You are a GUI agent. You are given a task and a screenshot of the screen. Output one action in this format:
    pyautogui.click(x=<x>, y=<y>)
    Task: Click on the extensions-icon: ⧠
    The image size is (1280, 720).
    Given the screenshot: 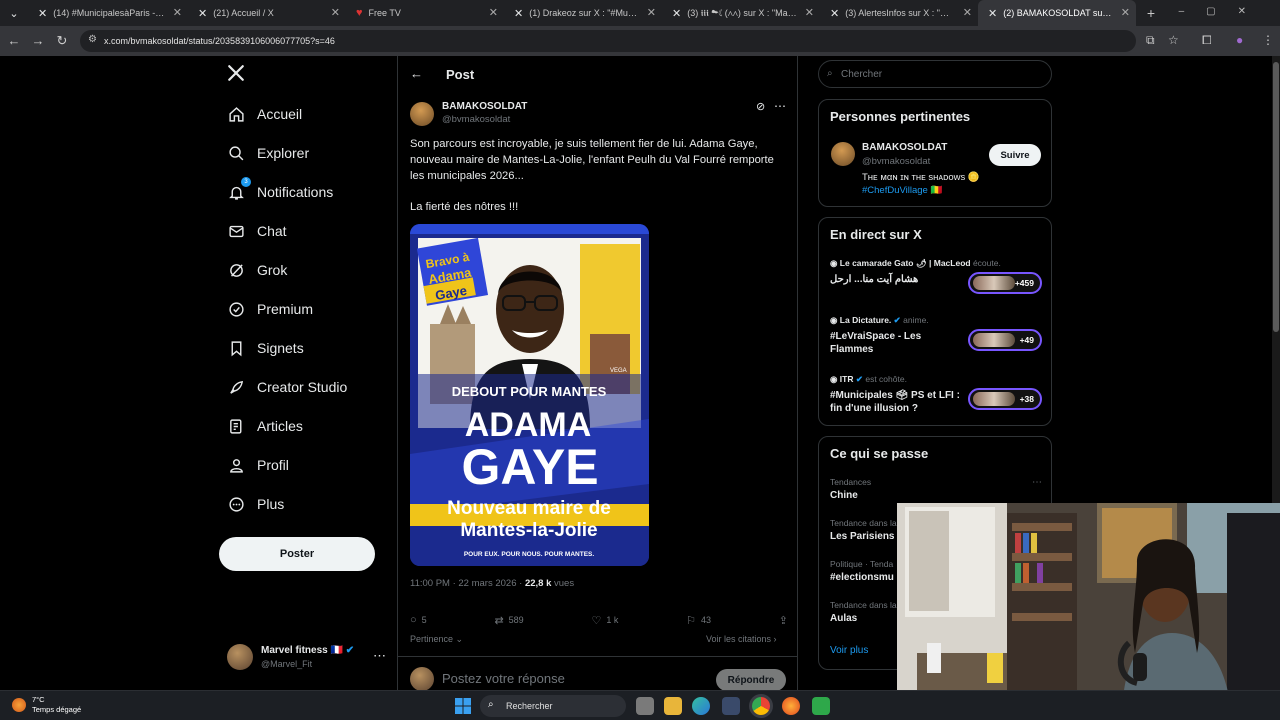 What is the action you would take?
    pyautogui.click(x=1207, y=40)
    